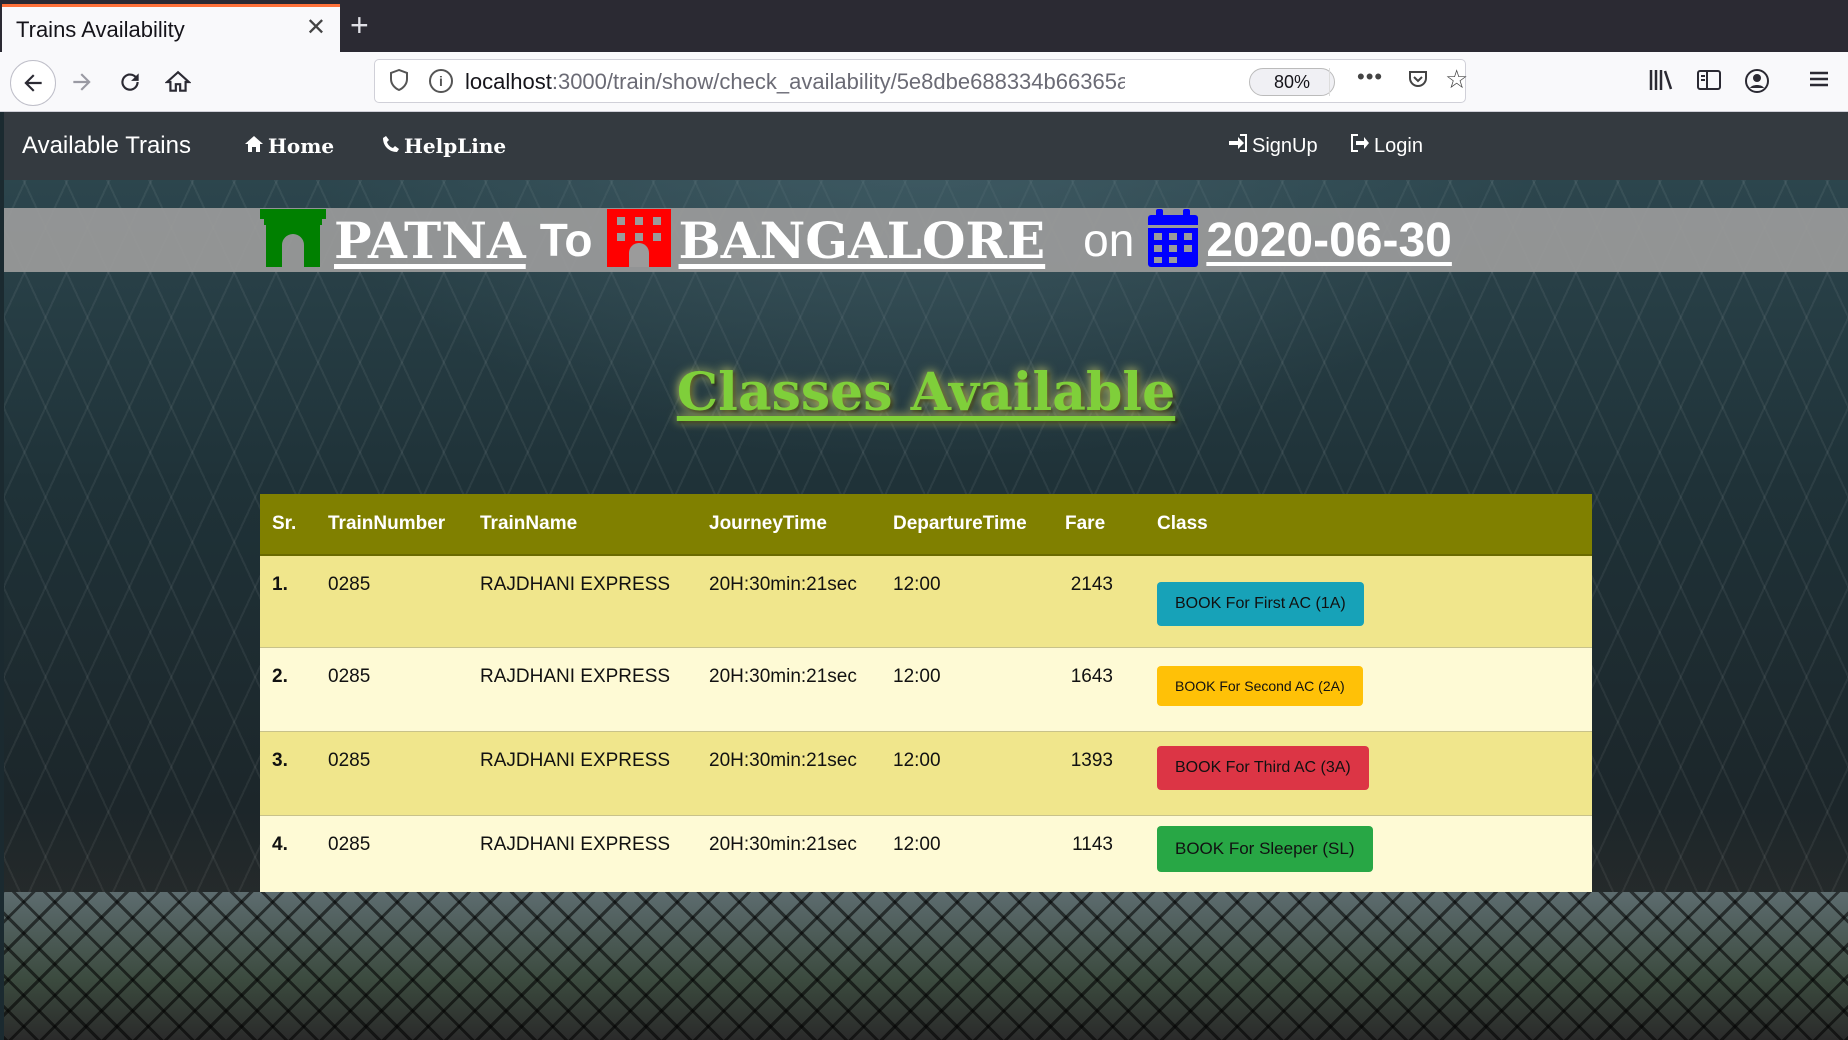  Describe the element at coordinates (288, 855) in the screenshot. I see `row-sr: 4.` at that location.